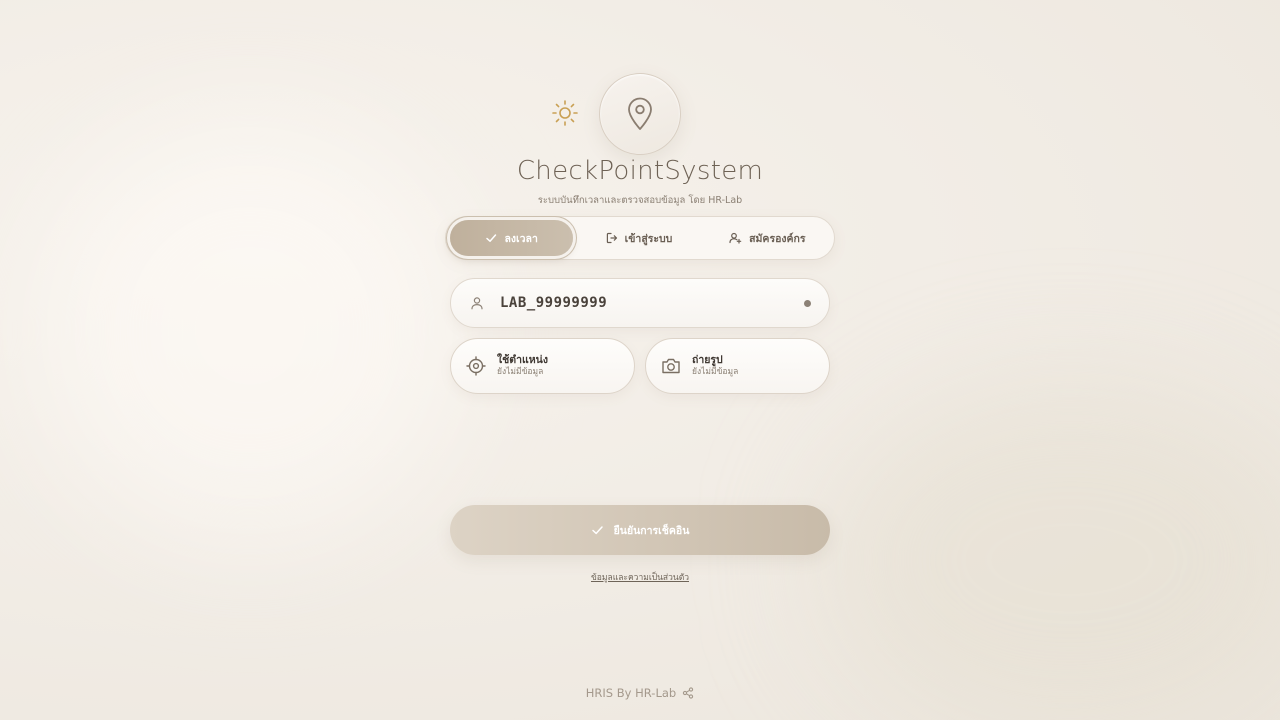 The height and width of the screenshot is (720, 1280). I want to click on location-status: ยังไม่มีข้อมูล, so click(520, 372).